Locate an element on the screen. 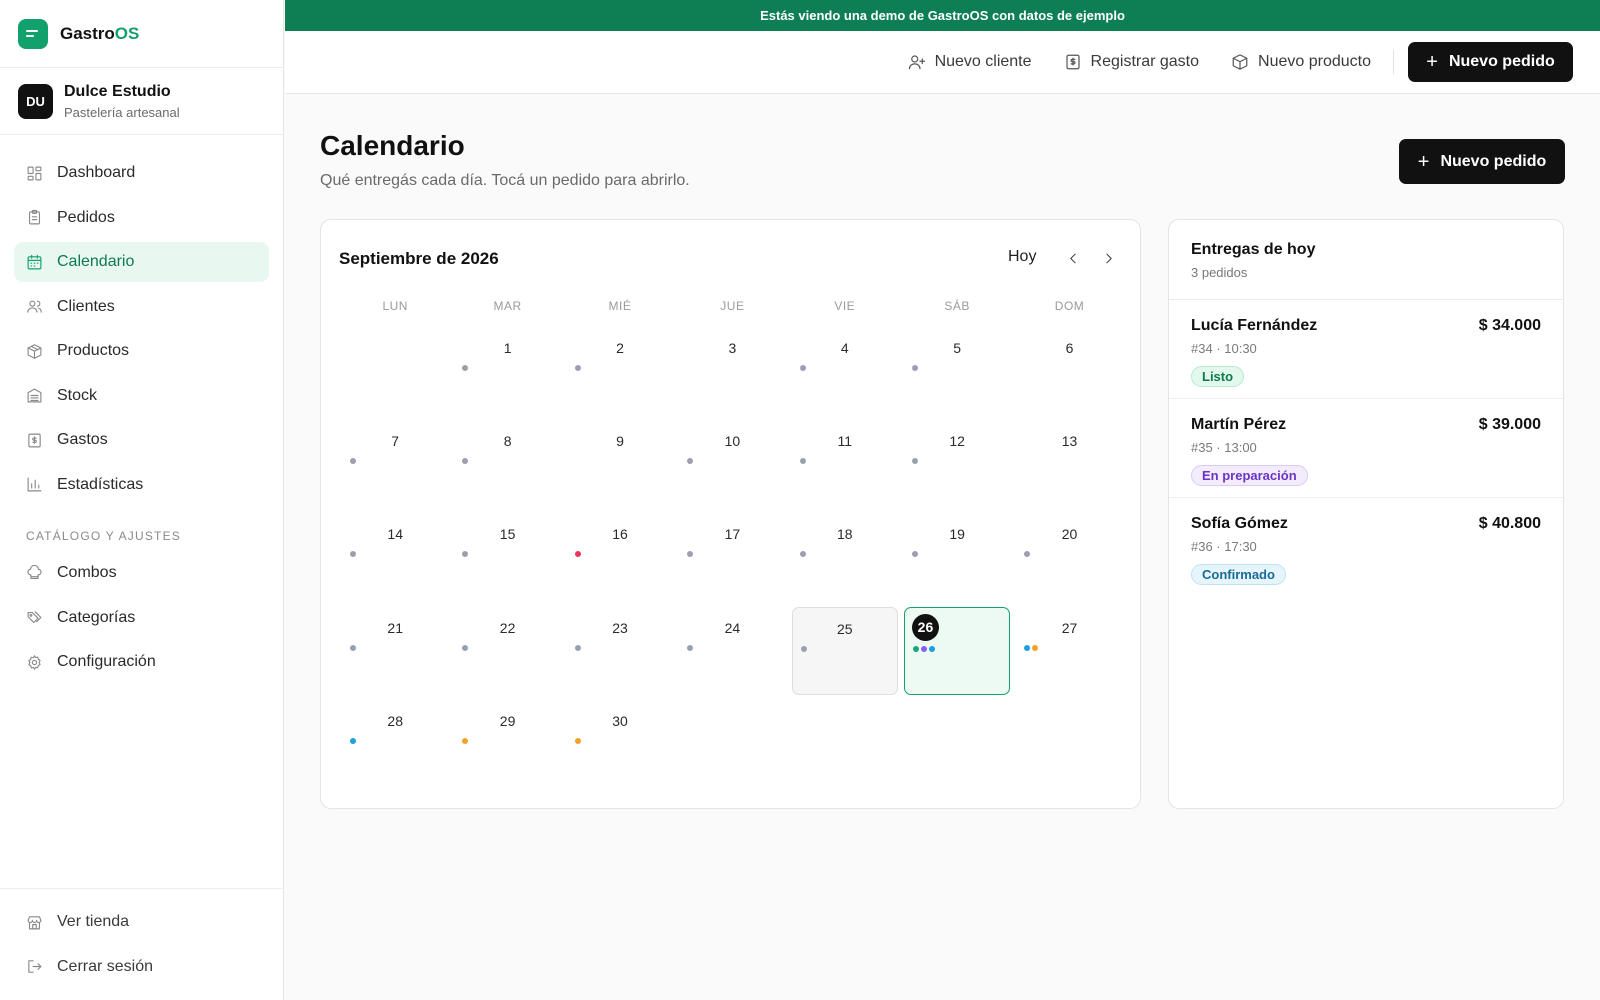 This screenshot has width=1600, height=1000. sidebar-item-configuracion: Configuración is located at coordinates (141, 662).